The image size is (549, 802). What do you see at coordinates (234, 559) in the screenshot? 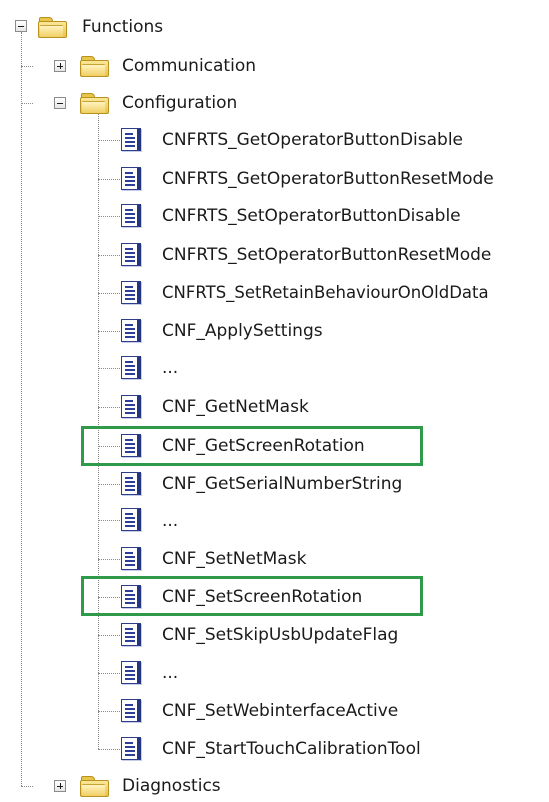
I see `tree-item-label: CNF_SetNetMask` at bounding box center [234, 559].